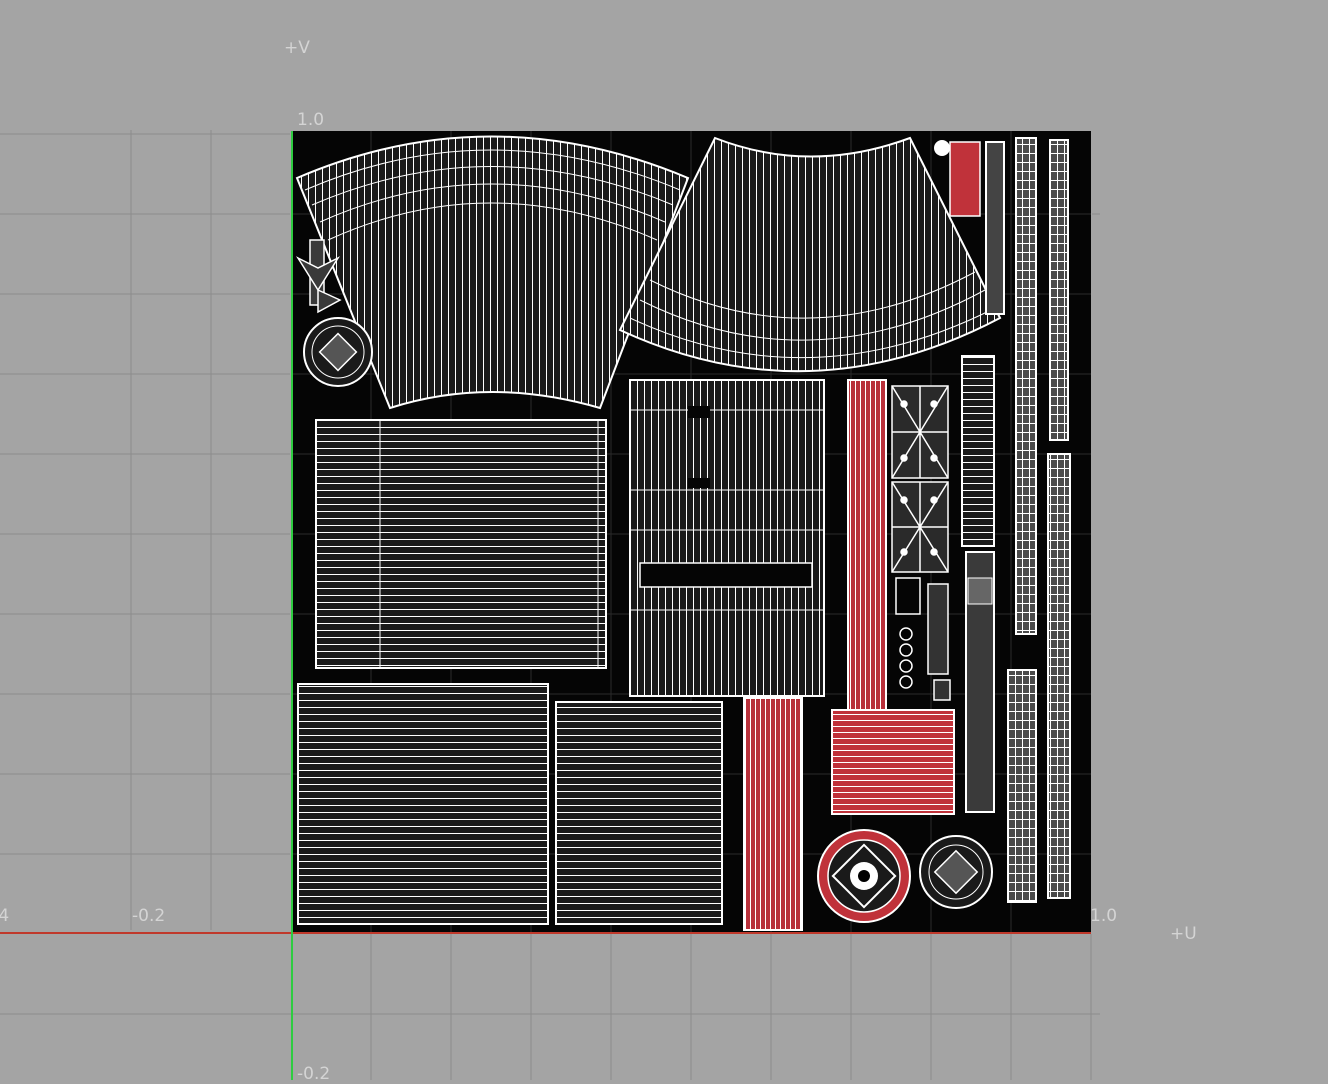 This screenshot has width=1328, height=1084. Describe the element at coordinates (727, 538) in the screenshot. I see `uv-island-block-d` at that location.